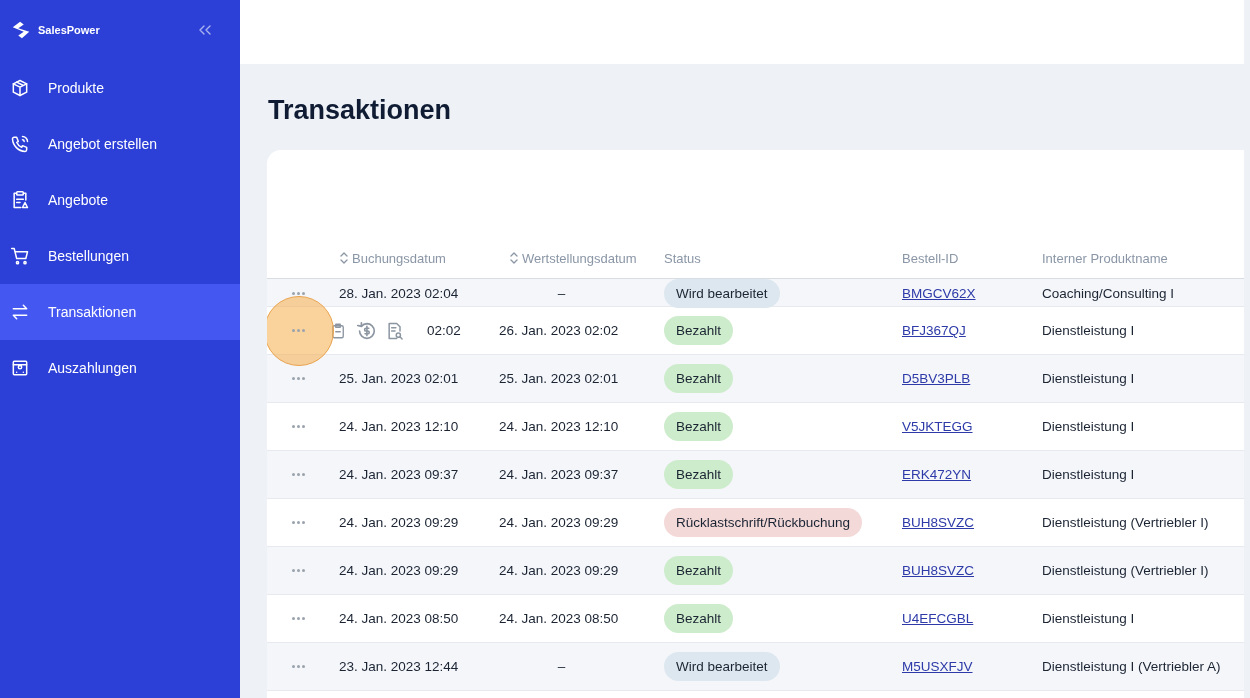  Describe the element at coordinates (1132, 666) in the screenshot. I see `table-cell-text: Dienstleistung I (Vertriebler A)` at that location.